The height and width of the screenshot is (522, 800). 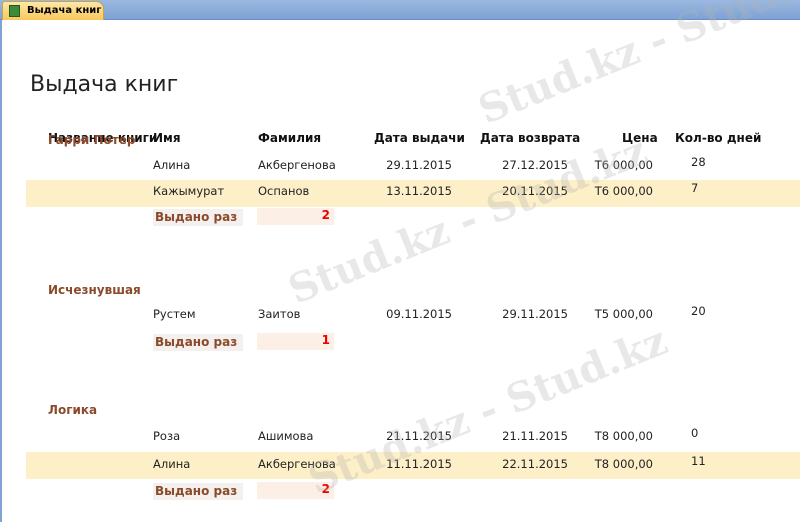 What do you see at coordinates (73, 410) in the screenshot?
I see `group-book-name: Логика` at bounding box center [73, 410].